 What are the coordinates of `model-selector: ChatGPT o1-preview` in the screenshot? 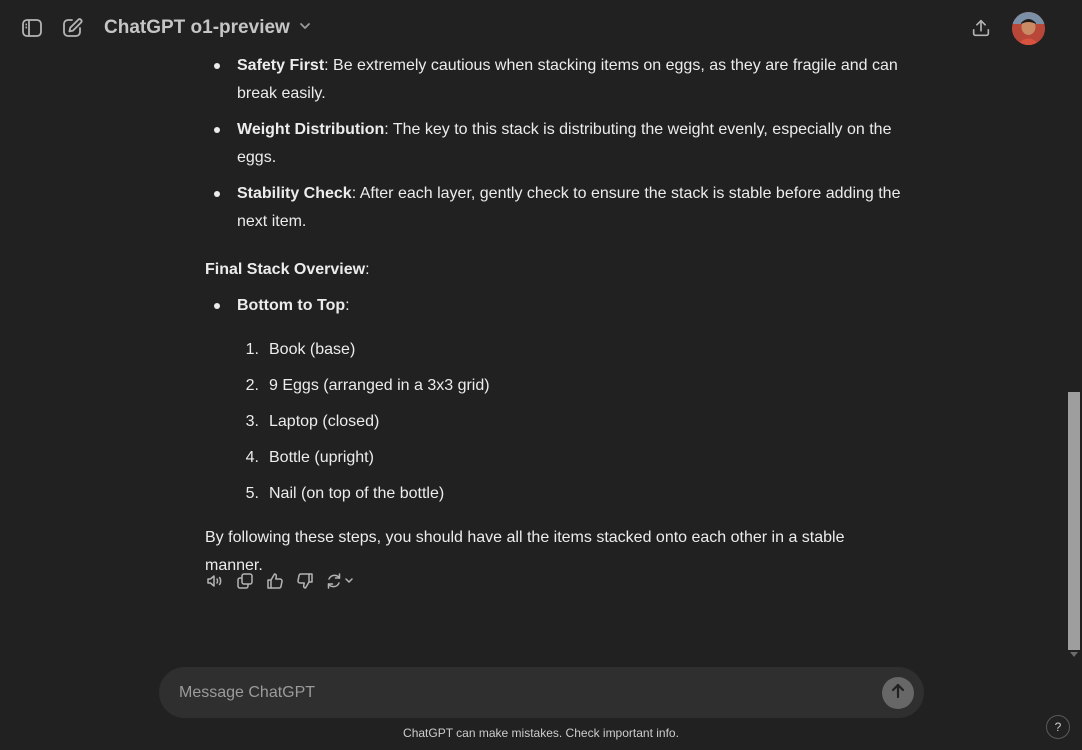 It's located at (208, 28).